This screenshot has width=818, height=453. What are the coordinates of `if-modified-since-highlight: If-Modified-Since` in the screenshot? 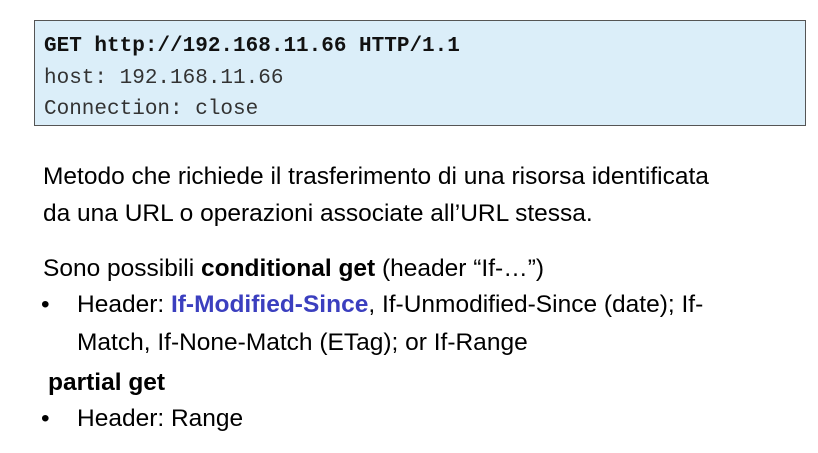 It's located at (269, 304).